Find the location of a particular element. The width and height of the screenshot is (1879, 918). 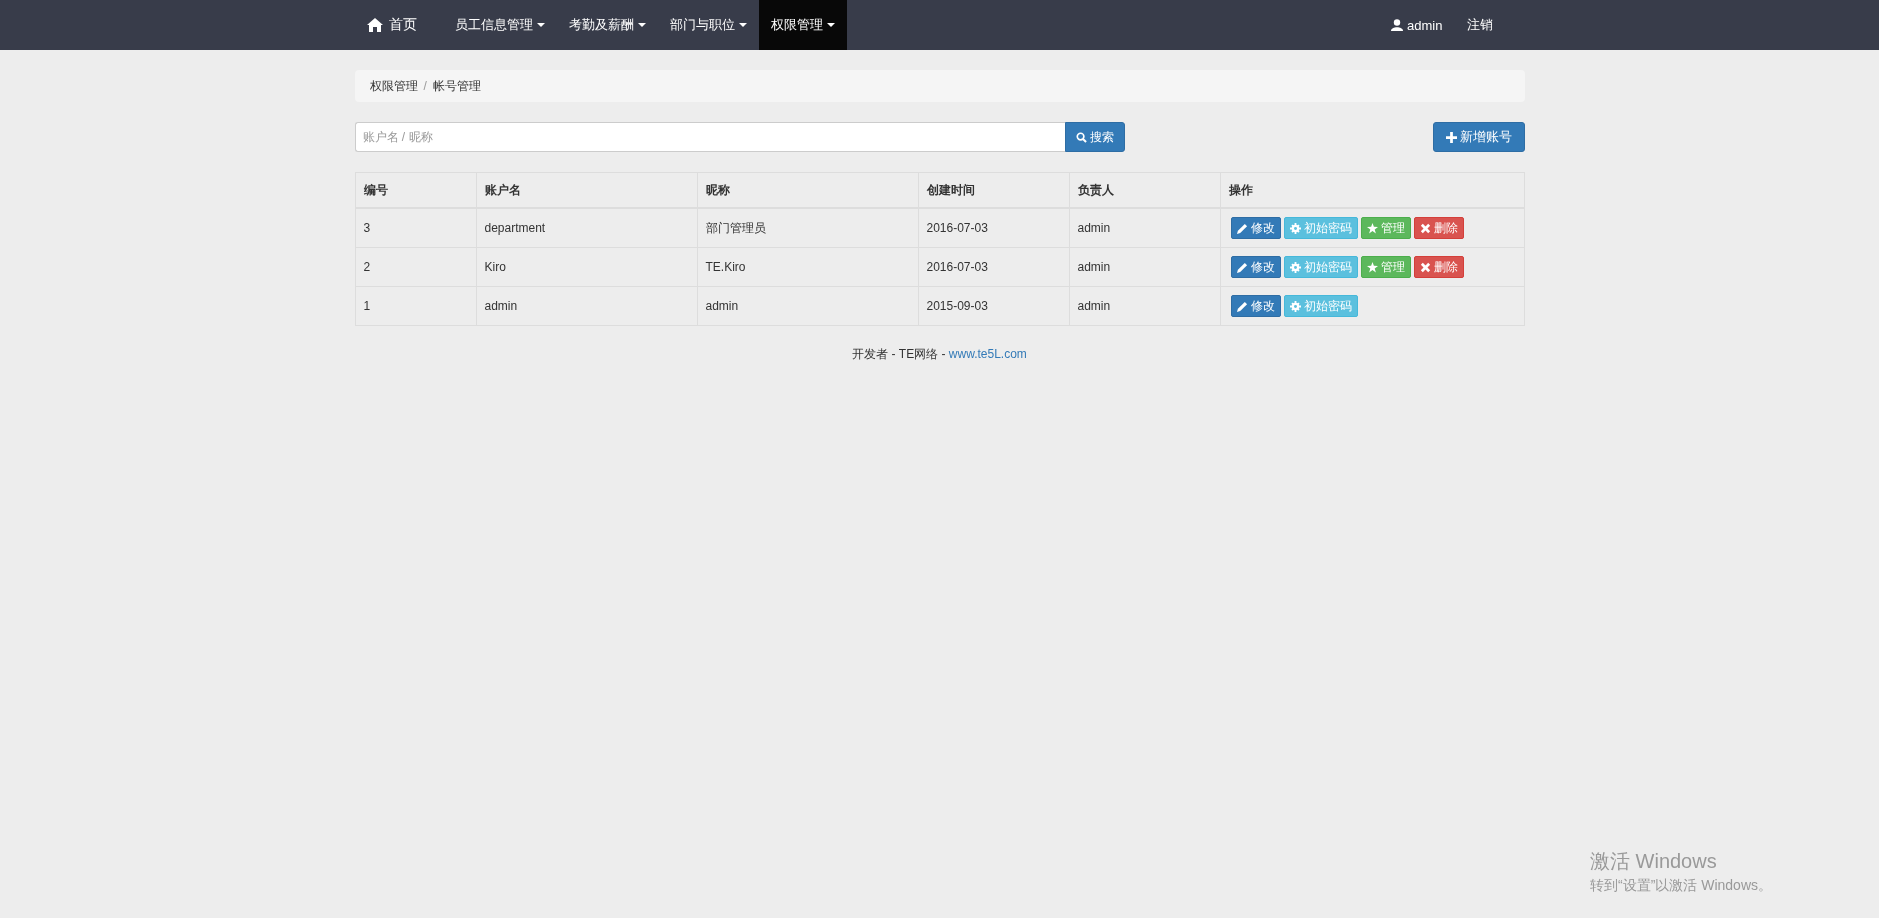

home-icon is located at coordinates (374, 25).